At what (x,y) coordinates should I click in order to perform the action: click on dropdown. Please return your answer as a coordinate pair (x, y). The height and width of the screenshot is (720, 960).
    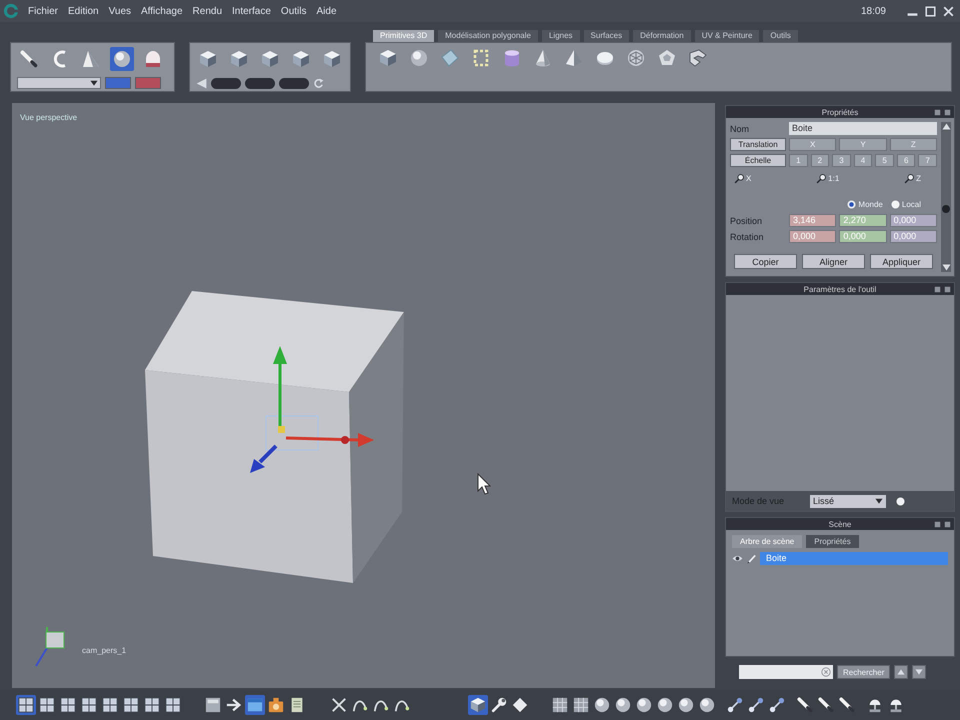
    Looking at the image, I should click on (59, 83).